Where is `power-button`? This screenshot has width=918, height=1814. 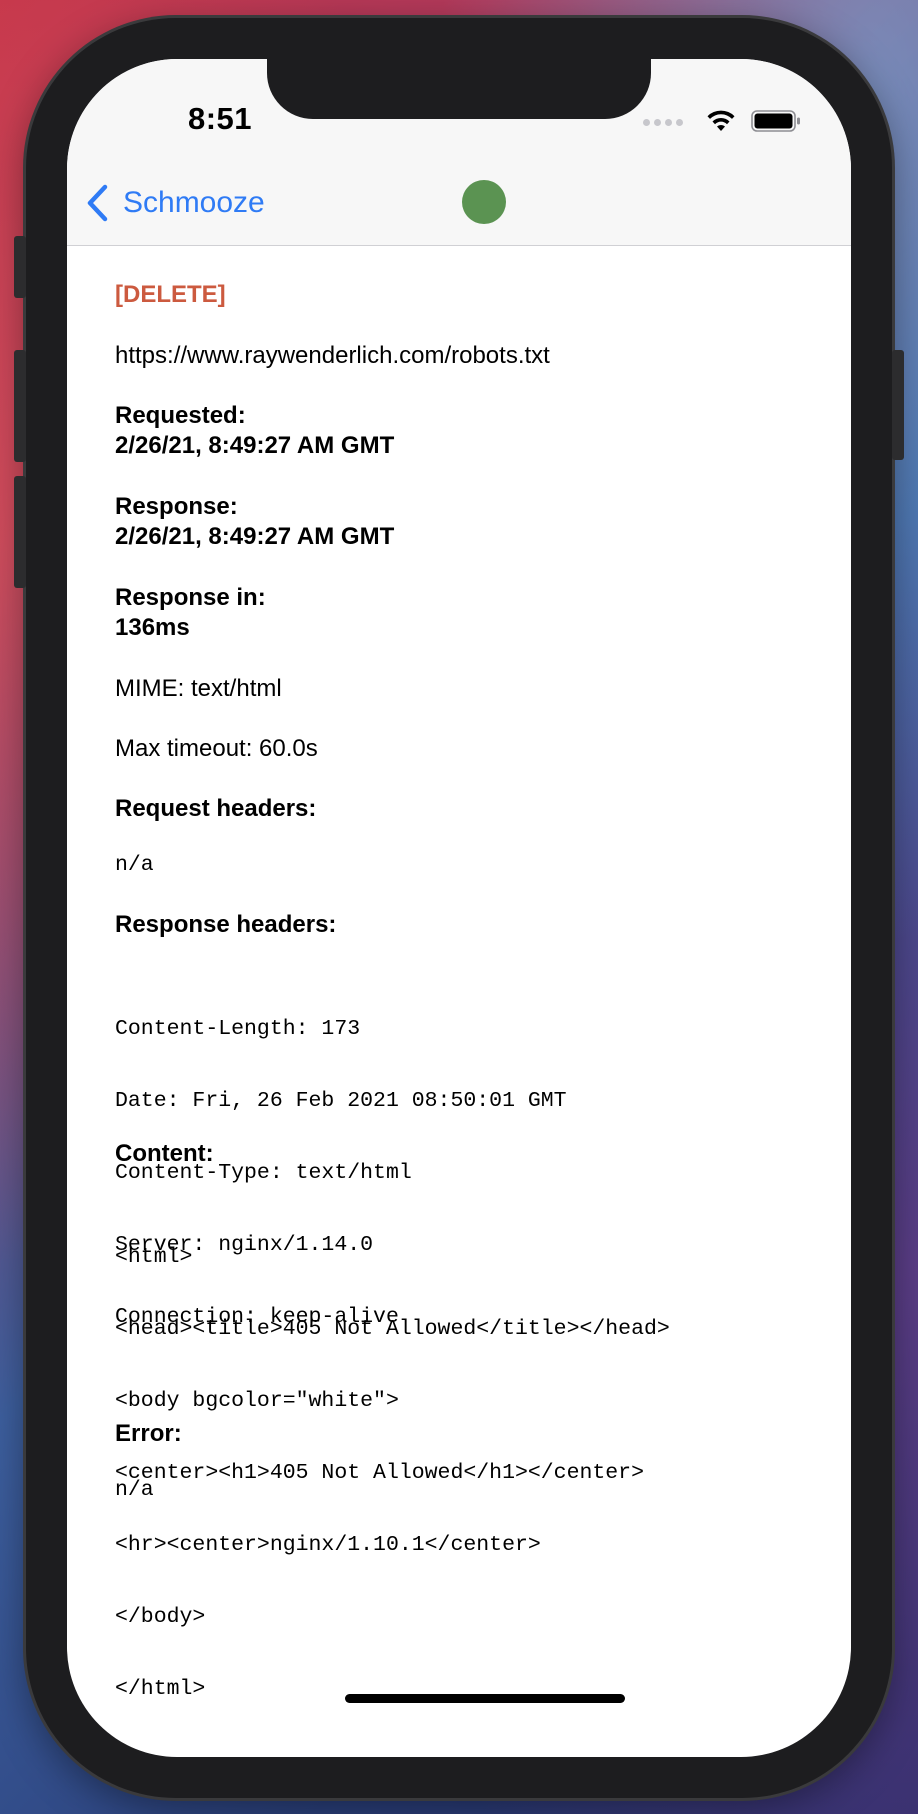
power-button is located at coordinates (898, 405).